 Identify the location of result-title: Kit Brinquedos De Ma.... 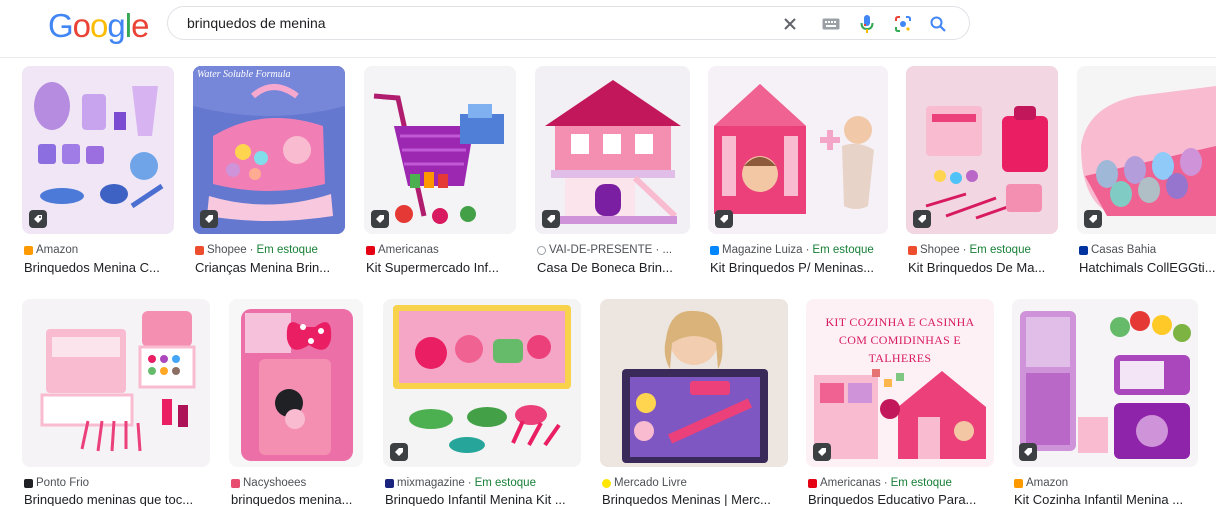
(983, 267).